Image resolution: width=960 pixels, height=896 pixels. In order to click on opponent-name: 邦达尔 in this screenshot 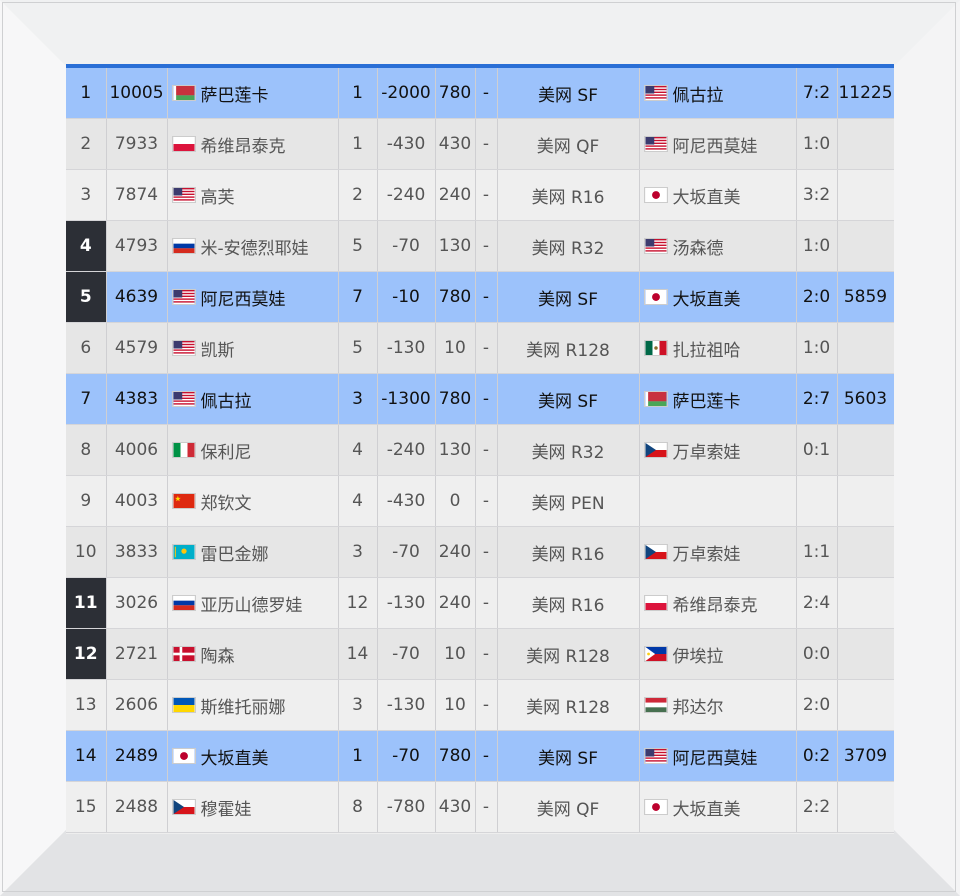, I will do `click(698, 705)`.